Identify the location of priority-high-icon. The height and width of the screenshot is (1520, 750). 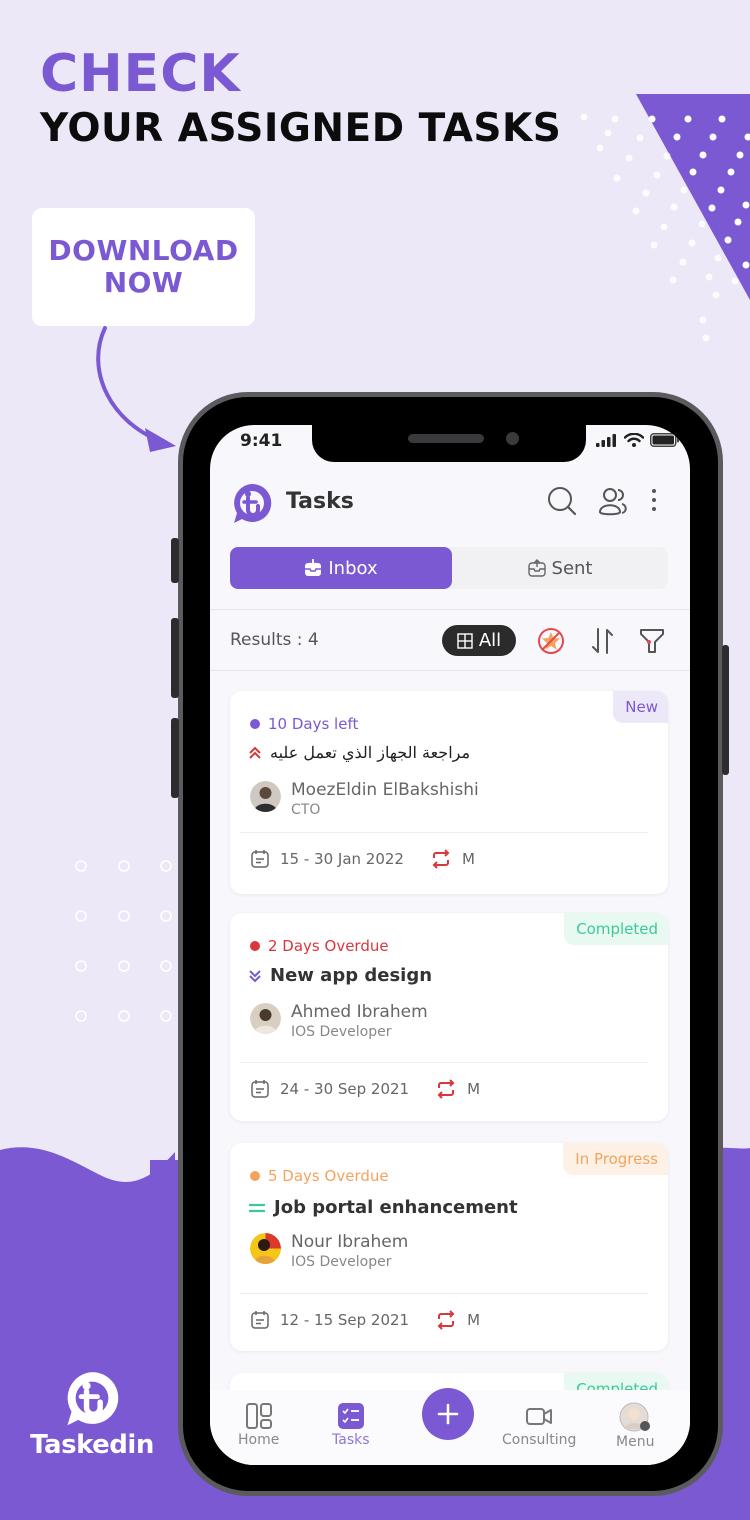
(255, 752).